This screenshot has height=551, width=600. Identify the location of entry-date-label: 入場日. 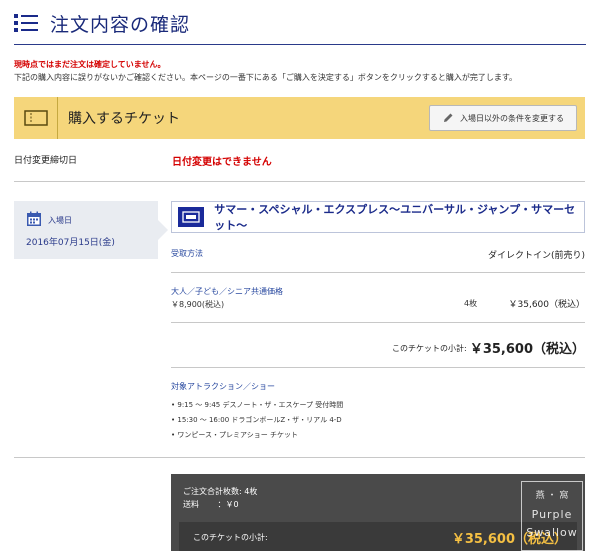
(60, 220).